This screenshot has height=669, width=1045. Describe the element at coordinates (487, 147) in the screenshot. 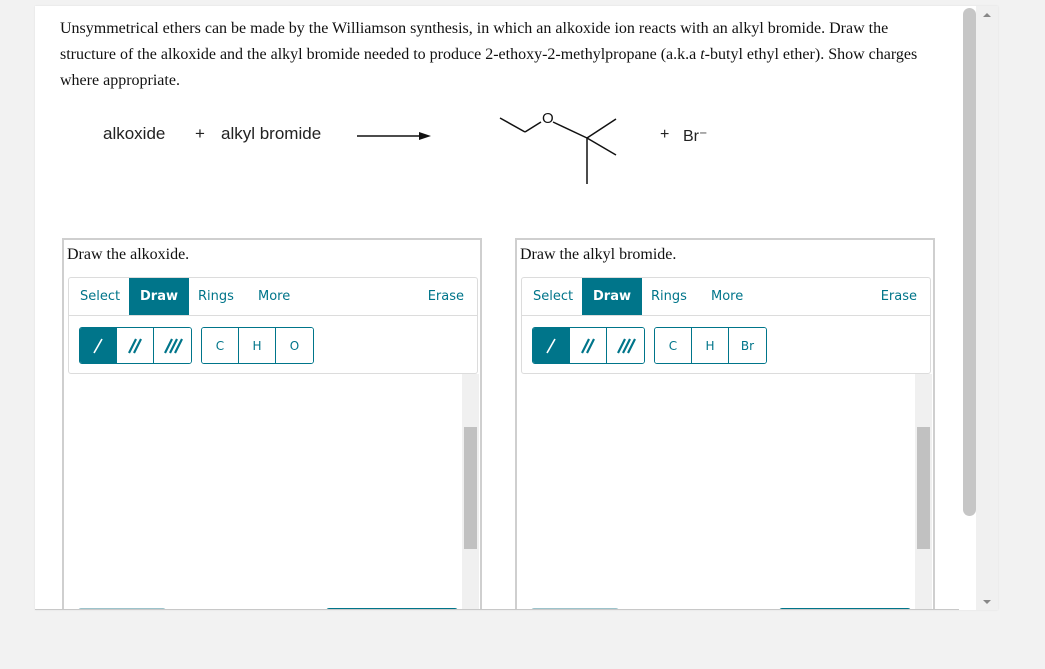

I see `reaction-arrow-and-product: O` at that location.